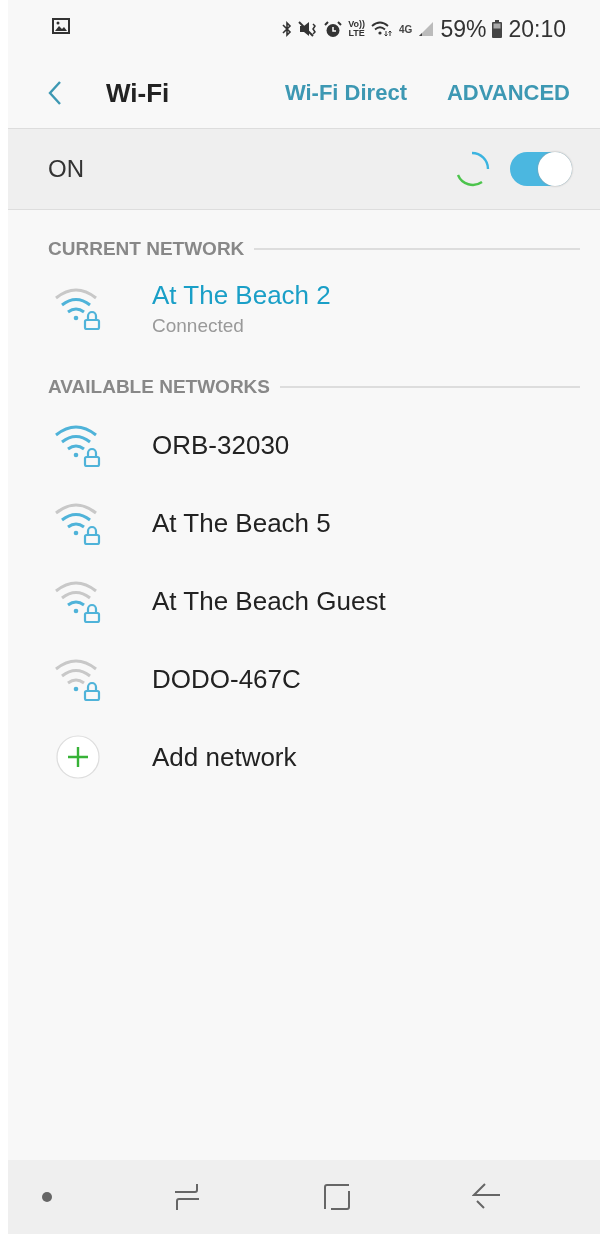 This screenshot has height=1234, width=600. I want to click on network-type-label: 4G, so click(406, 29).